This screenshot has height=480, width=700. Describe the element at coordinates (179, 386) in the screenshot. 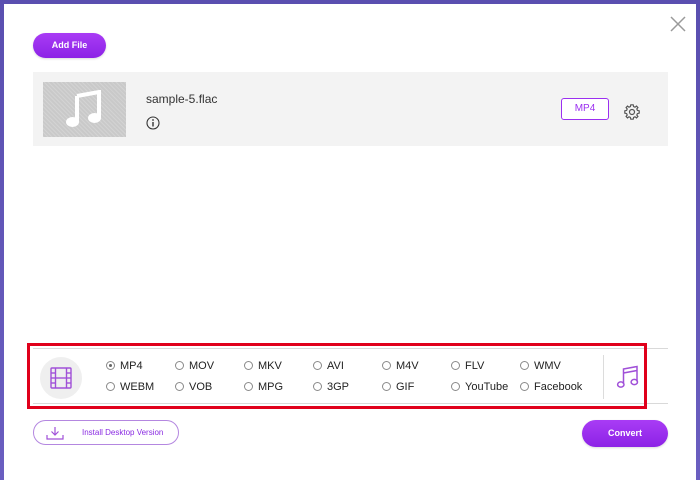

I see `radio-vob` at that location.